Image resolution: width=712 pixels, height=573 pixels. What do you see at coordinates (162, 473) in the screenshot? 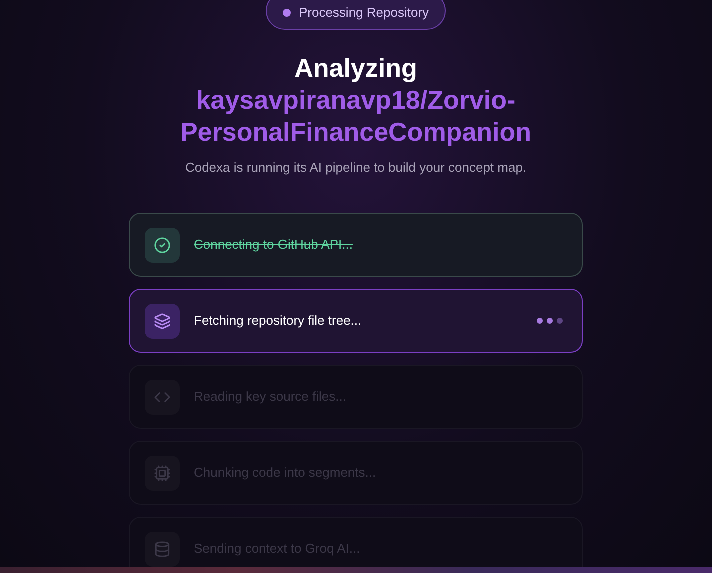
I see `chip-icon` at bounding box center [162, 473].